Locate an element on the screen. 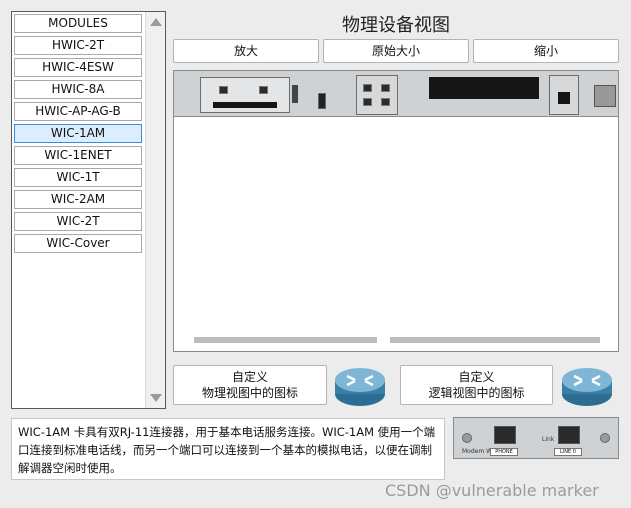 The height and width of the screenshot is (508, 631). customize-physical-icon-button: 自定义 物理视图中的图标 is located at coordinates (250, 385).